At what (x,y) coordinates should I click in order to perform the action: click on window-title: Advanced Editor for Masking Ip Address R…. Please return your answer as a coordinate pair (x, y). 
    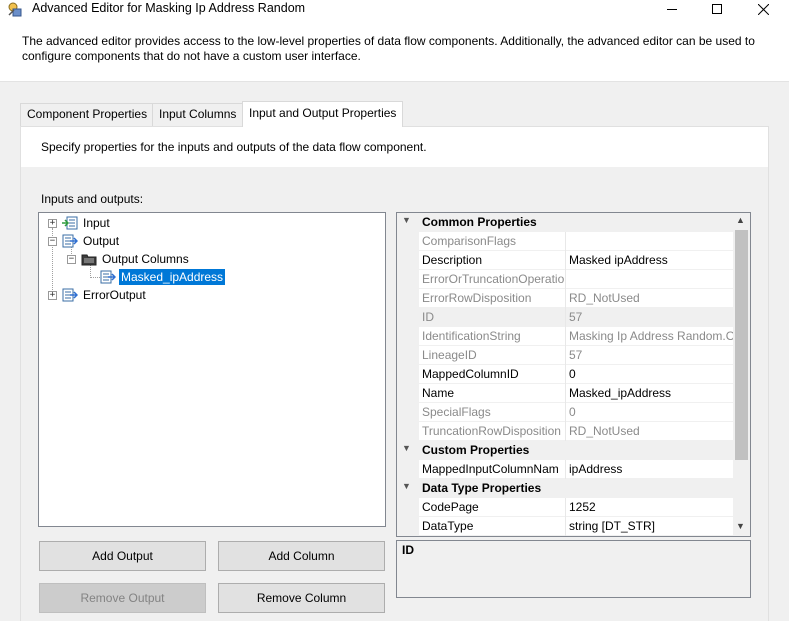
    Looking at the image, I should click on (169, 8).